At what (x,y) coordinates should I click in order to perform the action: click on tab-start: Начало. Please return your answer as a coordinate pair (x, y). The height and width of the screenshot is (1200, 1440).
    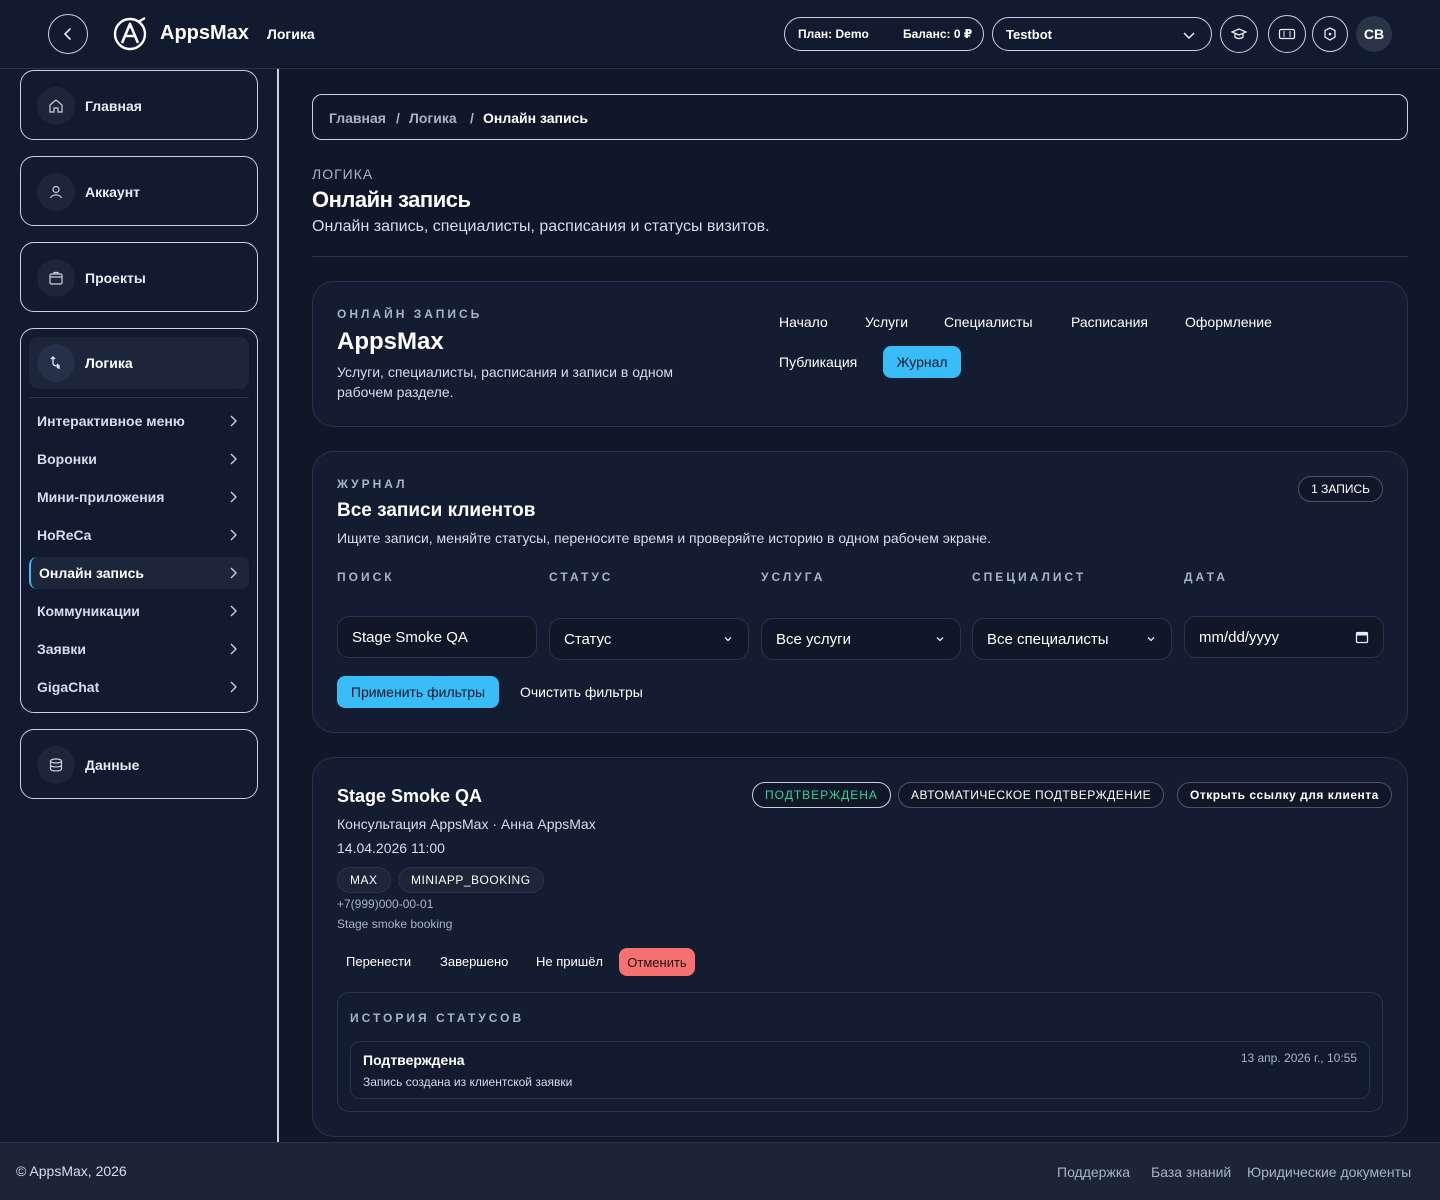
    Looking at the image, I should click on (803, 322).